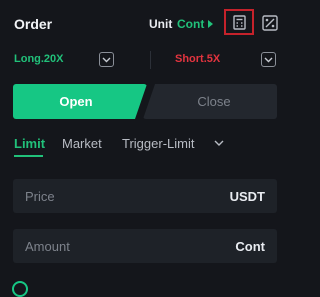 This screenshot has height=297, width=320. Describe the element at coordinates (29, 143) in the screenshot. I see `tab-limit: Limit` at that location.